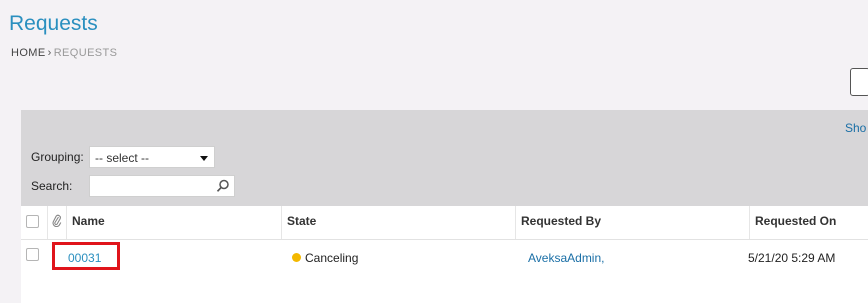 This screenshot has width=868, height=303. I want to click on grouping-label: Grouping:, so click(57, 157).